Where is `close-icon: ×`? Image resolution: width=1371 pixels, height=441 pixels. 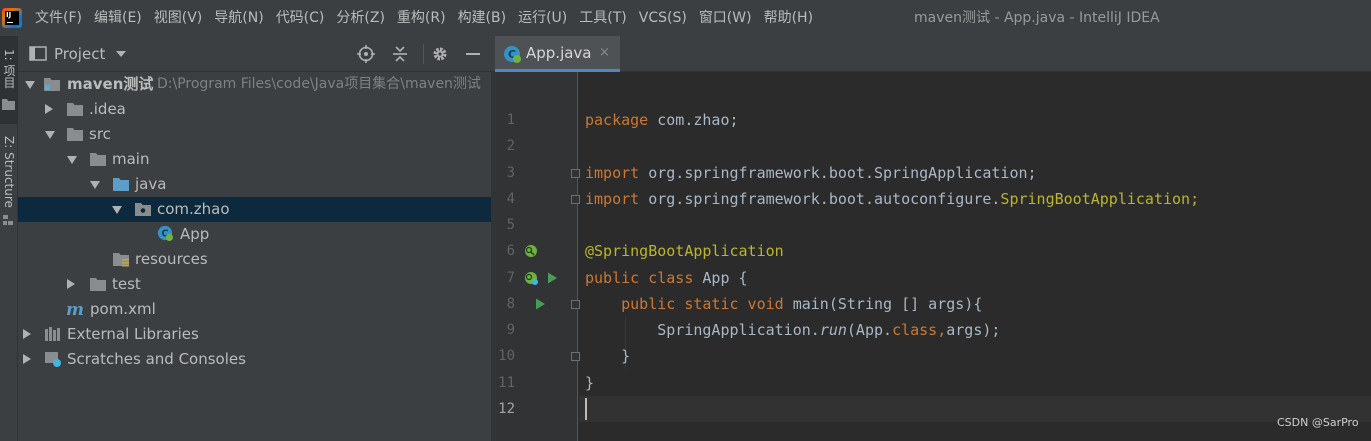
close-icon: × is located at coordinates (604, 52).